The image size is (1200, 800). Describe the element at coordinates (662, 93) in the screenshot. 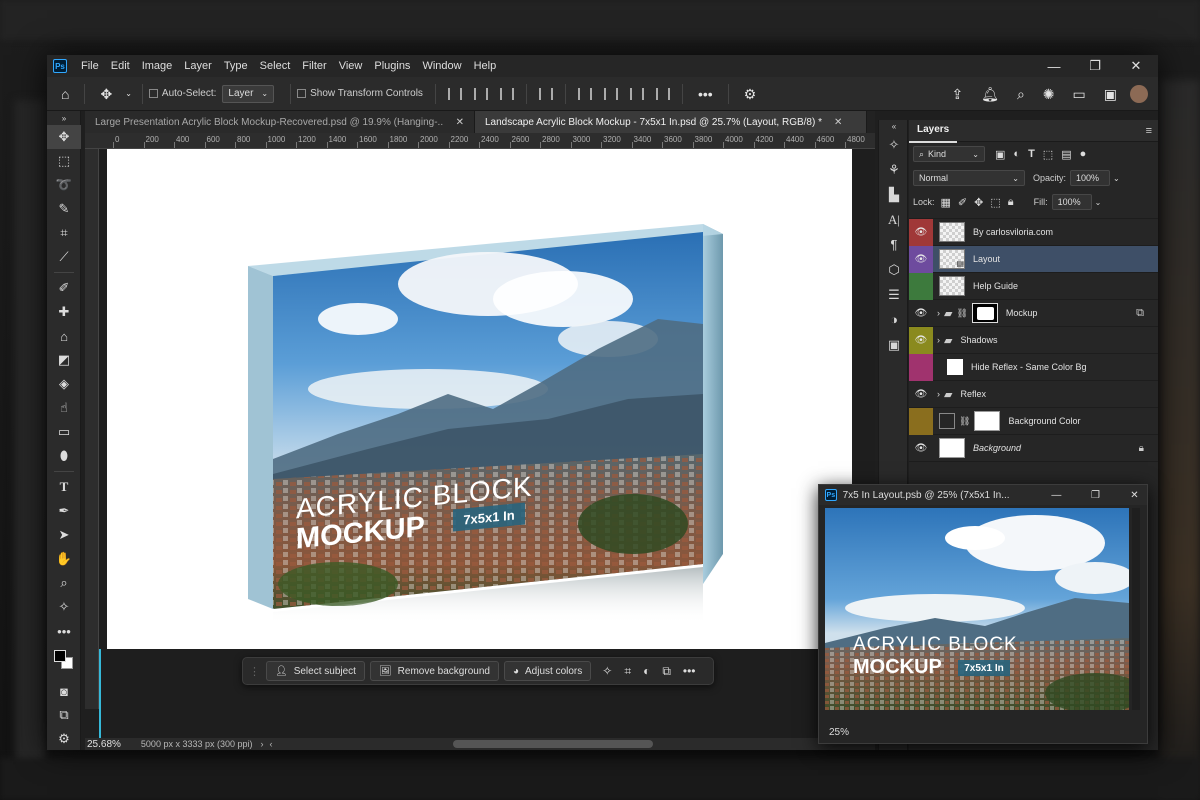

I see `distribute-vertical-icon` at that location.